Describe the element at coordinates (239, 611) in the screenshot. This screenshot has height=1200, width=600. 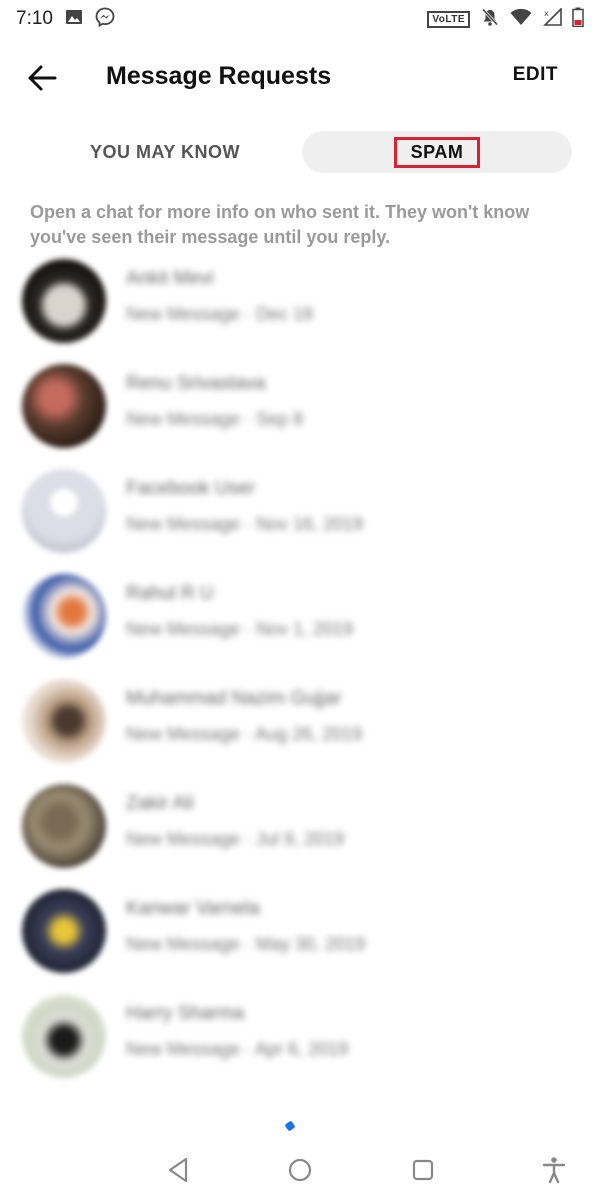
I see `item-text: Rahul R U New Message · Nov 1, 2019` at that location.